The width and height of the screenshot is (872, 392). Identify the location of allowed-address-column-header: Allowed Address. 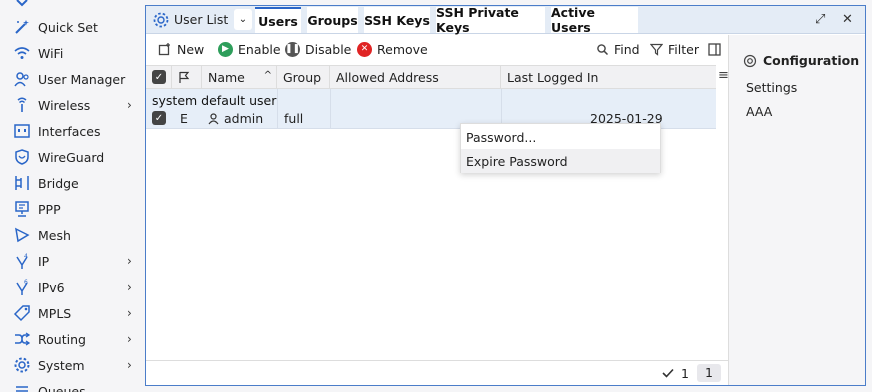
(415, 77).